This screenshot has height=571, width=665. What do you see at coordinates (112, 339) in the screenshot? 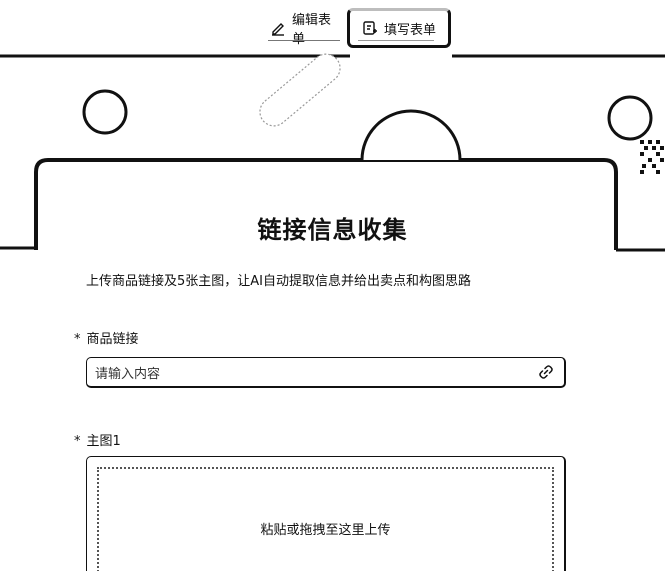
I see `product-link-label-text: 商品链接` at bounding box center [112, 339].